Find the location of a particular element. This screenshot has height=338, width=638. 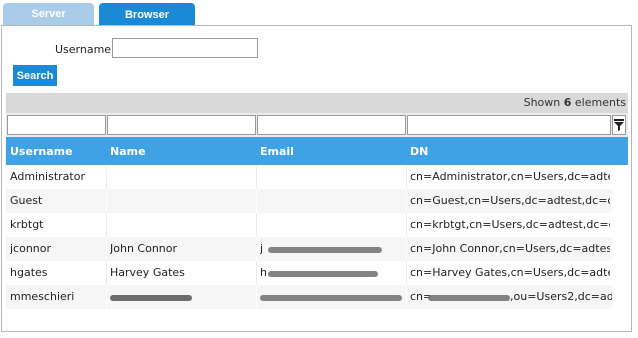

tab-browser: Browser is located at coordinates (147, 14).